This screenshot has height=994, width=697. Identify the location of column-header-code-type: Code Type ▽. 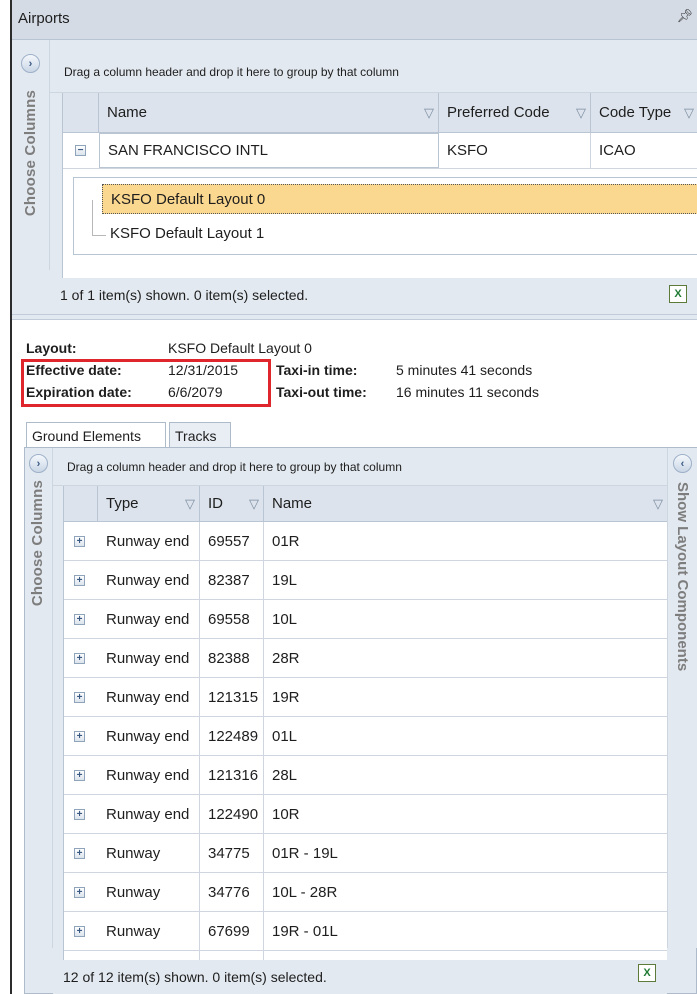
(644, 112).